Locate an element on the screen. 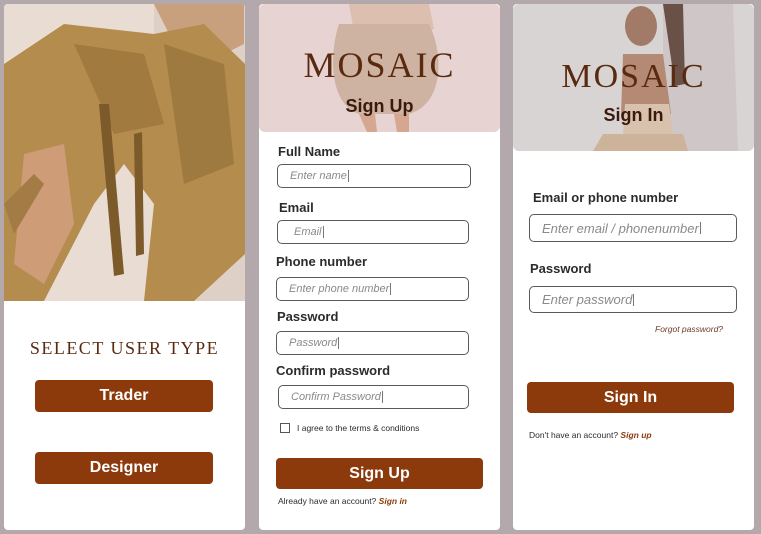  phone-label: Phone number is located at coordinates (322, 261).